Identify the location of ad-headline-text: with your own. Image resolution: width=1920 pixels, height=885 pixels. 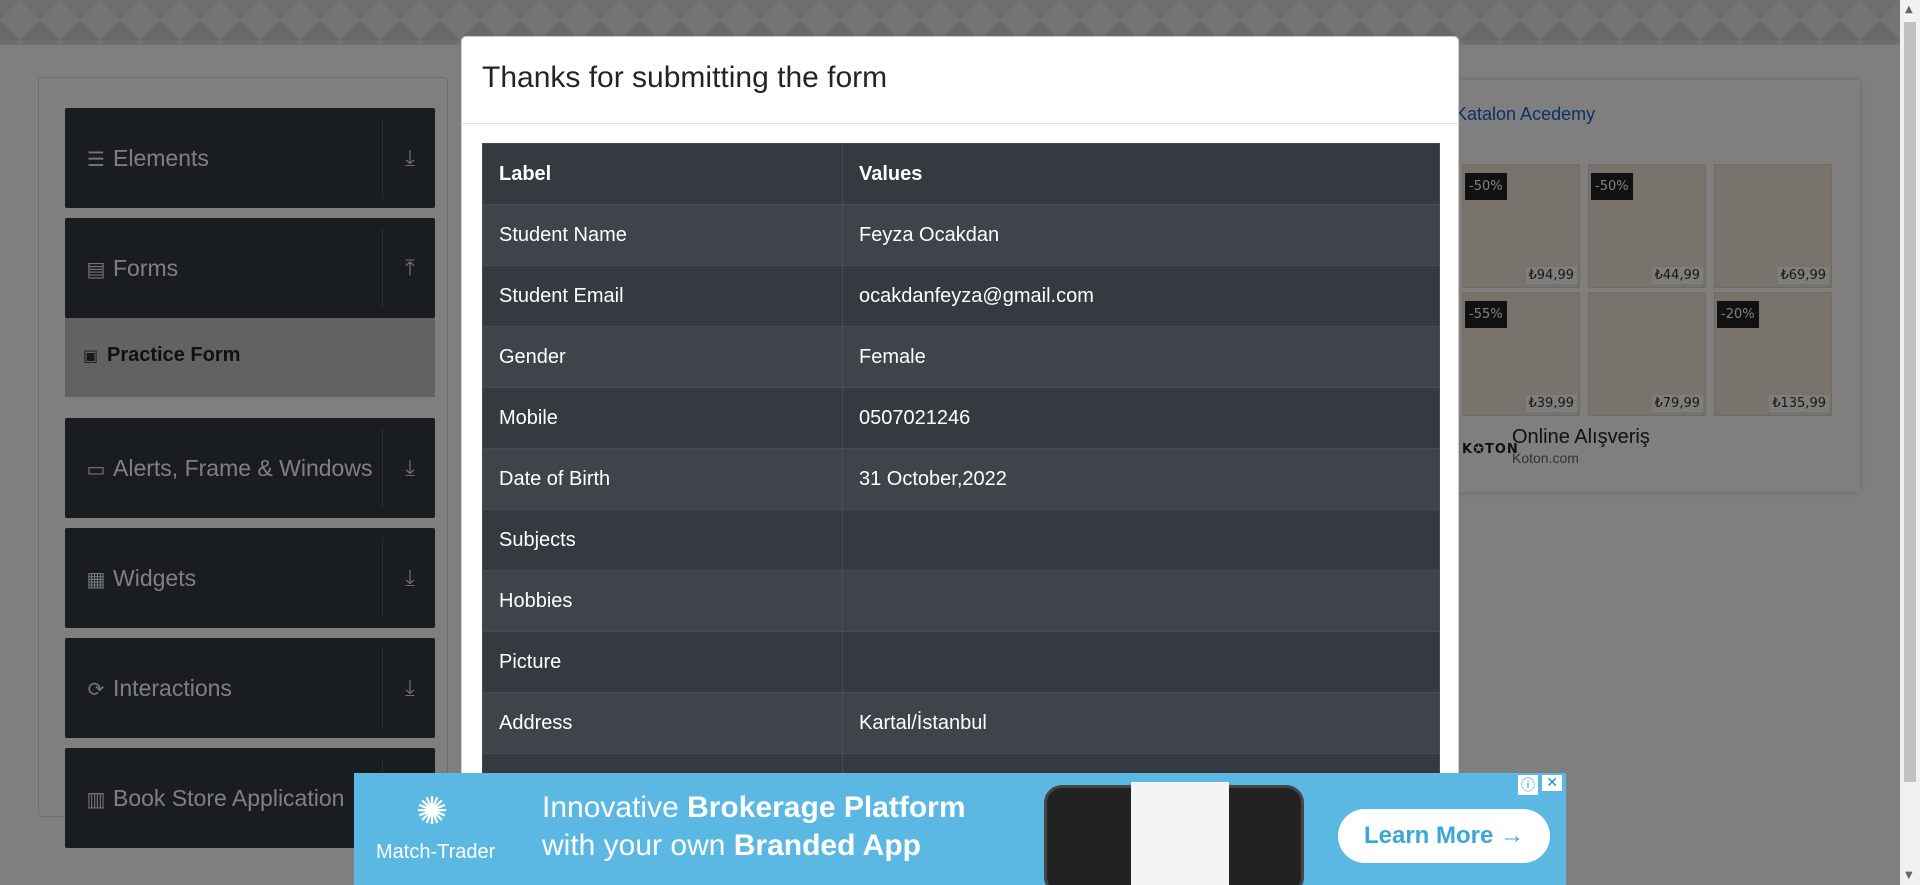
(638, 845).